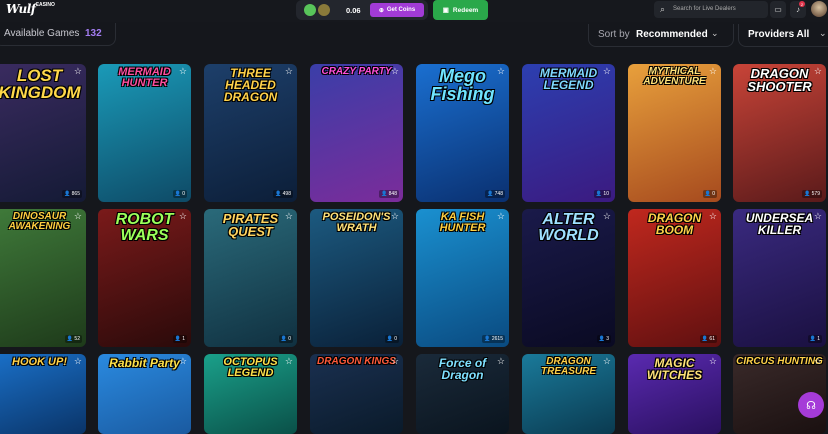 The height and width of the screenshot is (434, 828). I want to click on game-title: POSEIDON'S WRATH, so click(356, 222).